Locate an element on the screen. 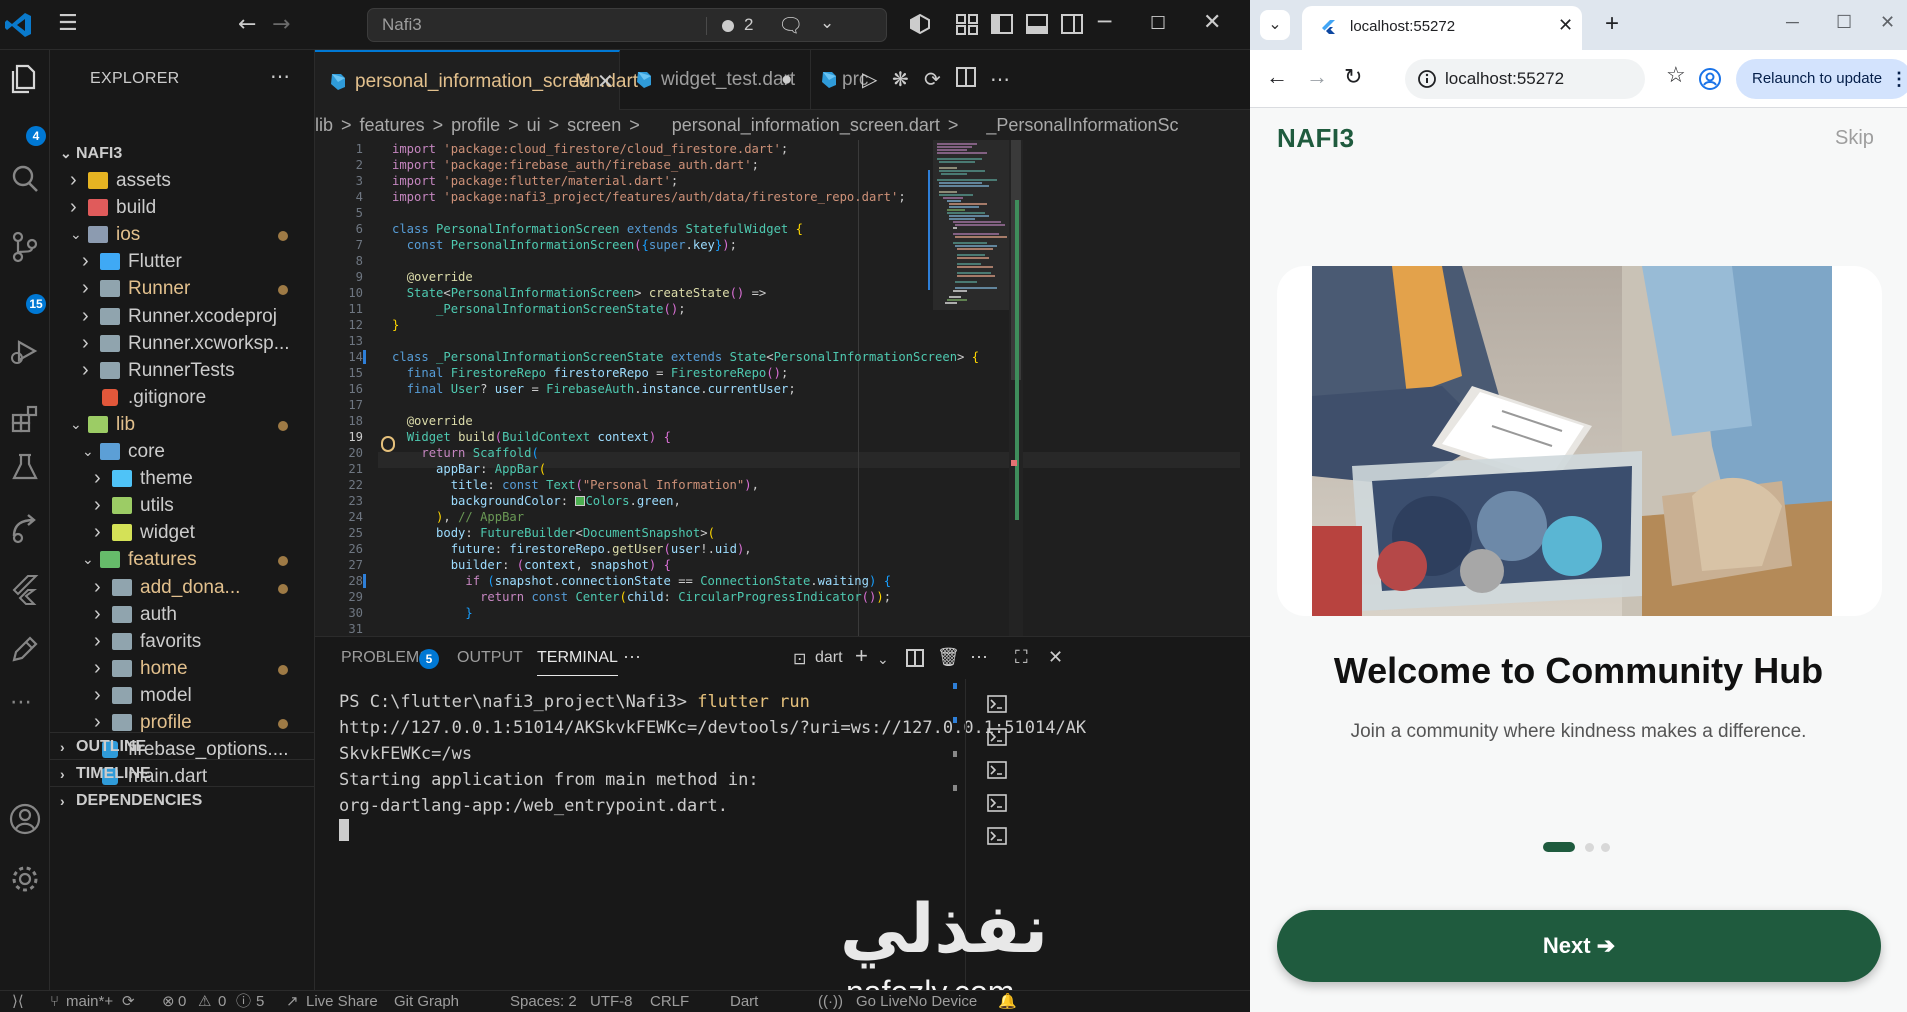  tree-item-ios: ⌄ ios is located at coordinates (182, 234).